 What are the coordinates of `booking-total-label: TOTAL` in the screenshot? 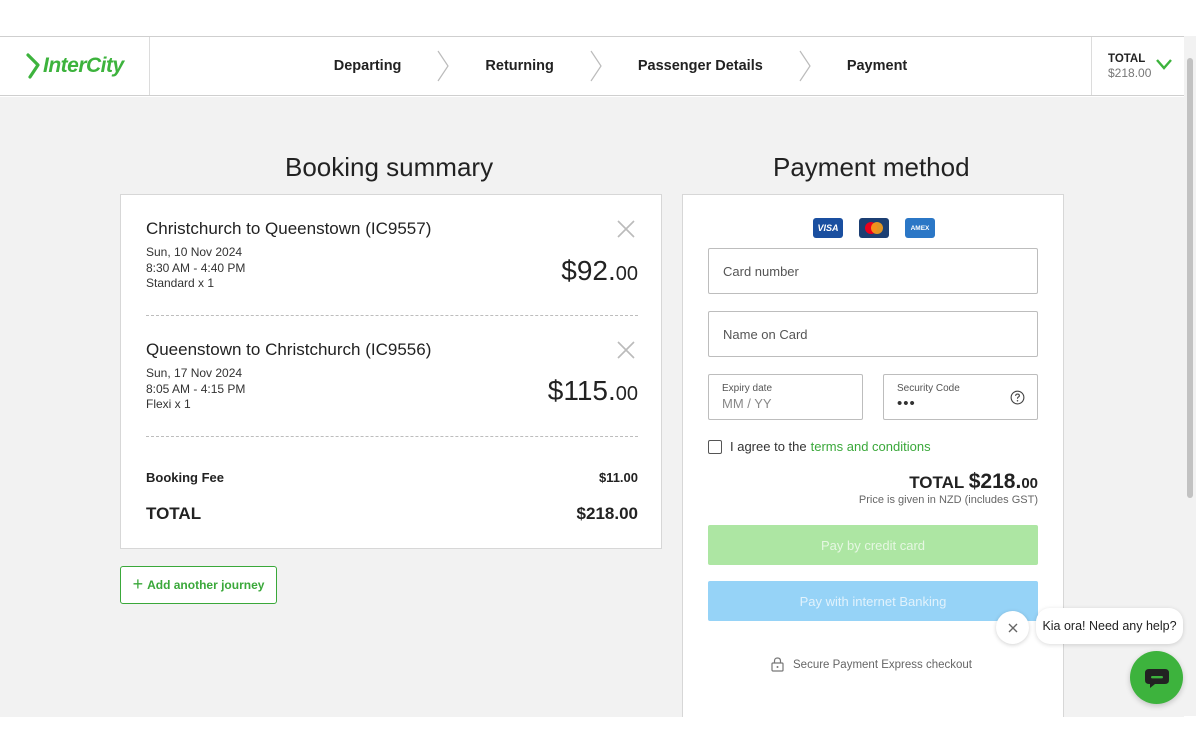 It's located at (174, 513).